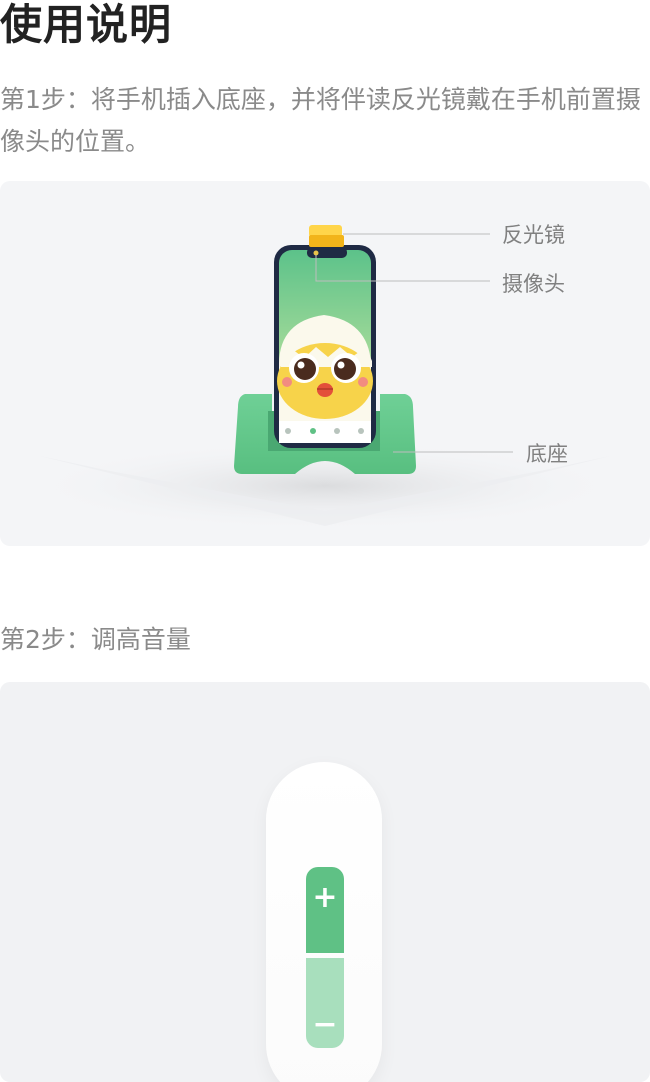 The width and height of the screenshot is (650, 1082). Describe the element at coordinates (326, 236) in the screenshot. I see `mirror-clip` at that location.